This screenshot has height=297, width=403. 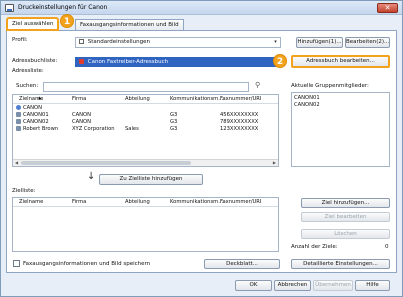 What do you see at coordinates (372, 285) in the screenshot?
I see `help-button: Hilfe` at bounding box center [372, 285].